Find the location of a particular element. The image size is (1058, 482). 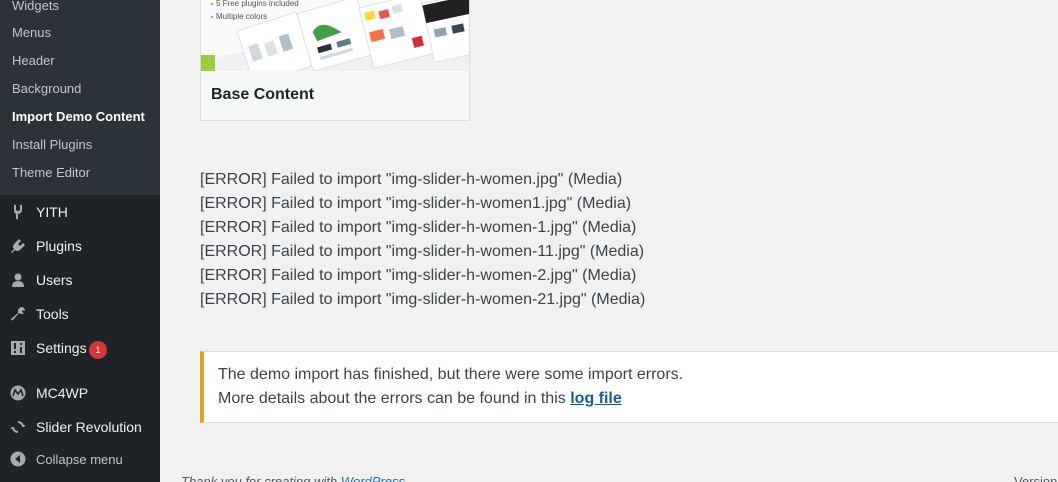

slider-revolution-icon is located at coordinates (18, 427).